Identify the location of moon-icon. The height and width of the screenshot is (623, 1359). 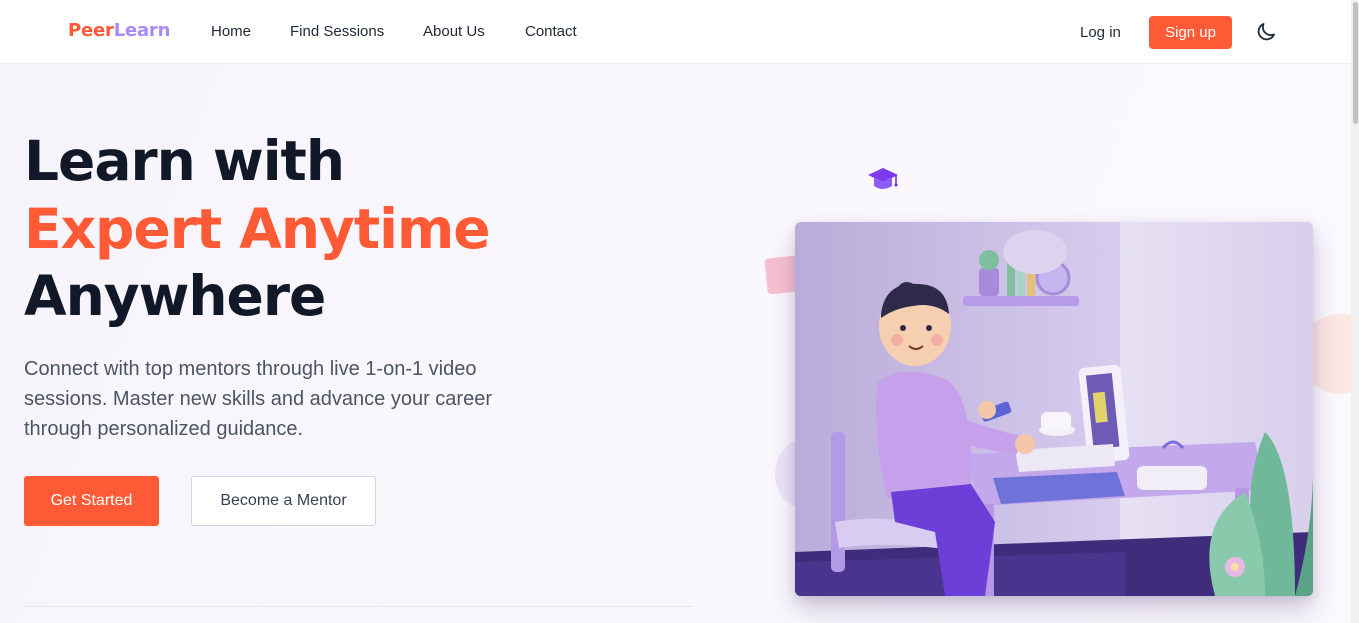
(1266, 32).